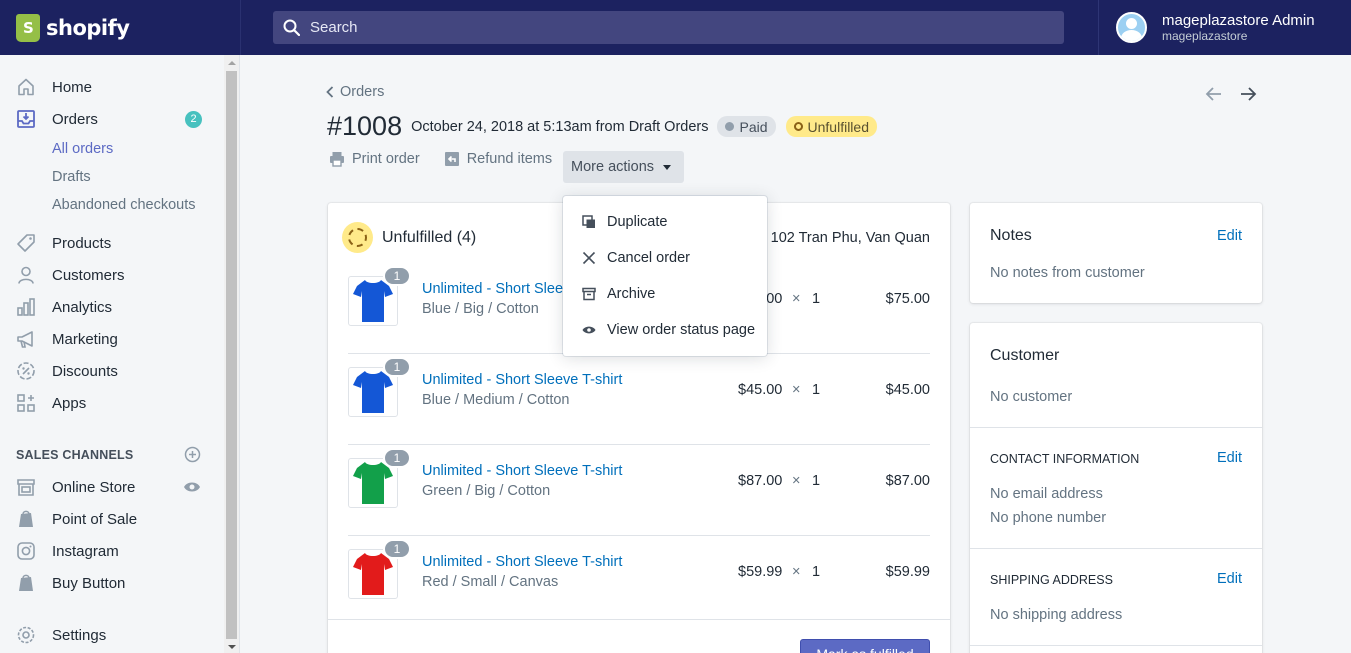 This screenshot has width=1351, height=653. What do you see at coordinates (631, 294) in the screenshot?
I see `menu-item-label: Archive` at bounding box center [631, 294].